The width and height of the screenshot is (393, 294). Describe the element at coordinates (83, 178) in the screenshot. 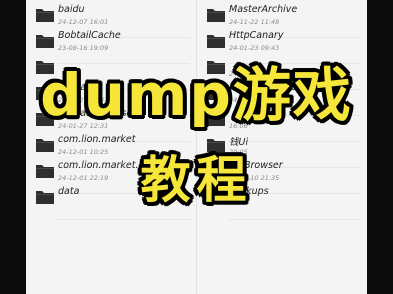

I see `folder-date: 24-12-01 22:19` at that location.